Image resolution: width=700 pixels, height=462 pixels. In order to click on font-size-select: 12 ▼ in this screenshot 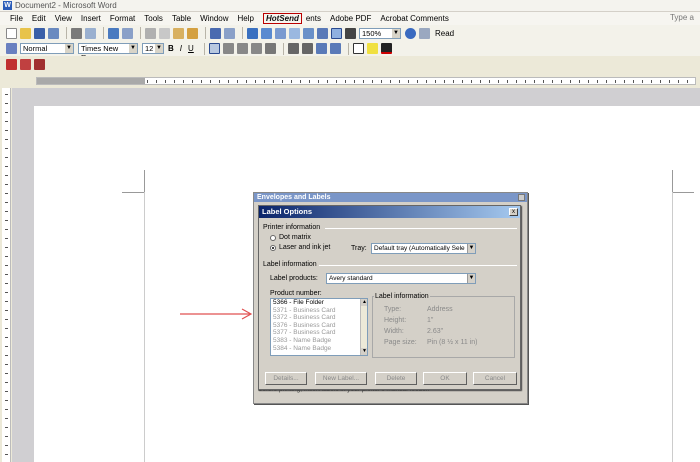, I will do `click(153, 48)`.